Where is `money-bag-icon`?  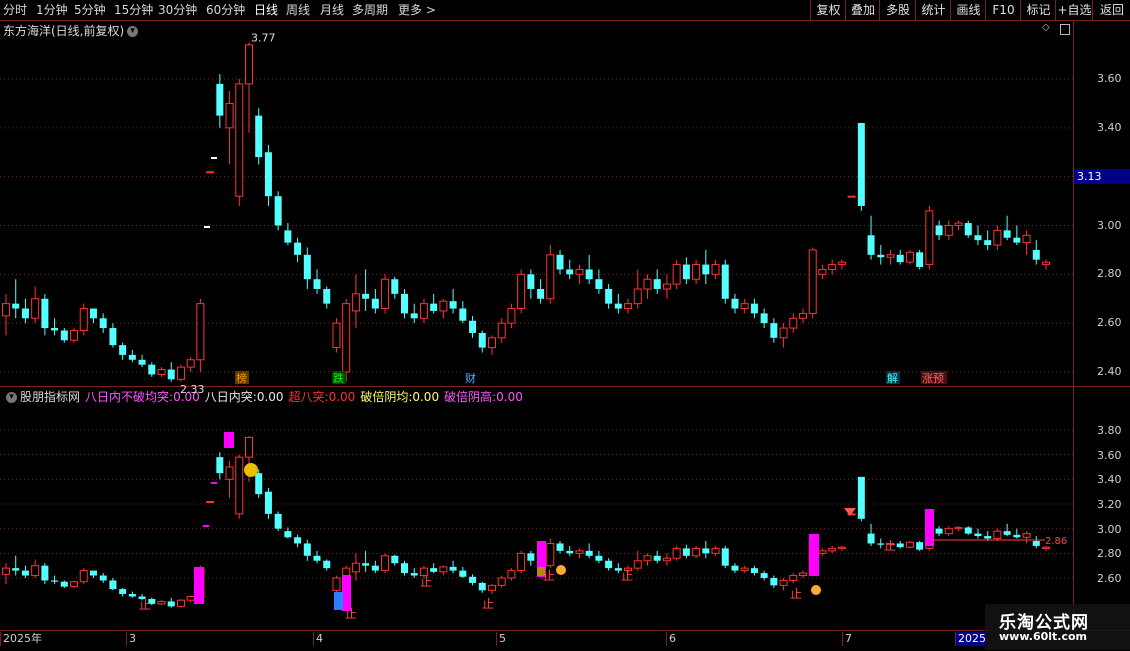
money-bag-icon is located at coordinates (251, 470).